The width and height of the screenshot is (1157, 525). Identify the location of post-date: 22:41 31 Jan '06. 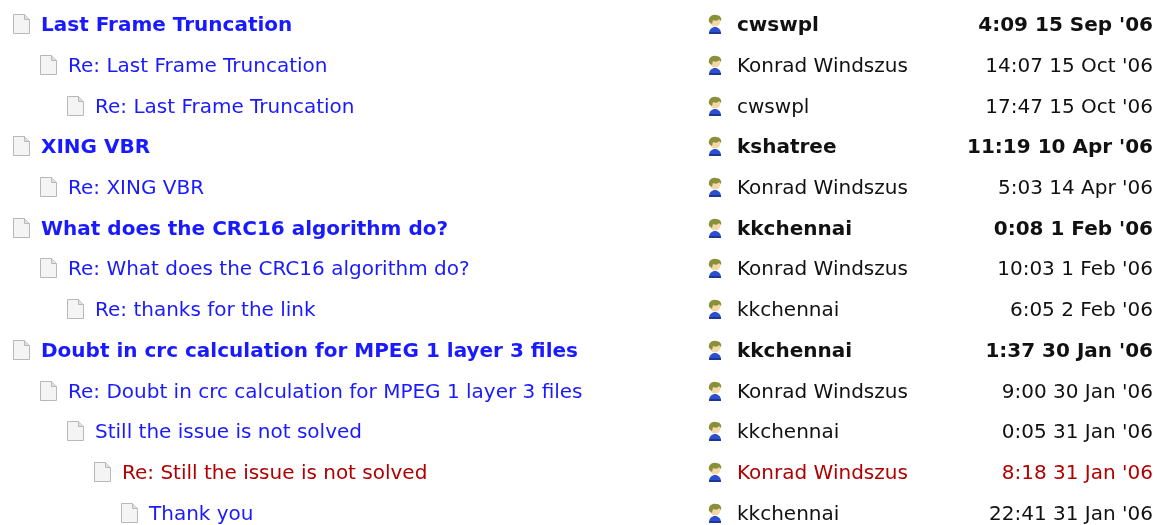
(1071, 512).